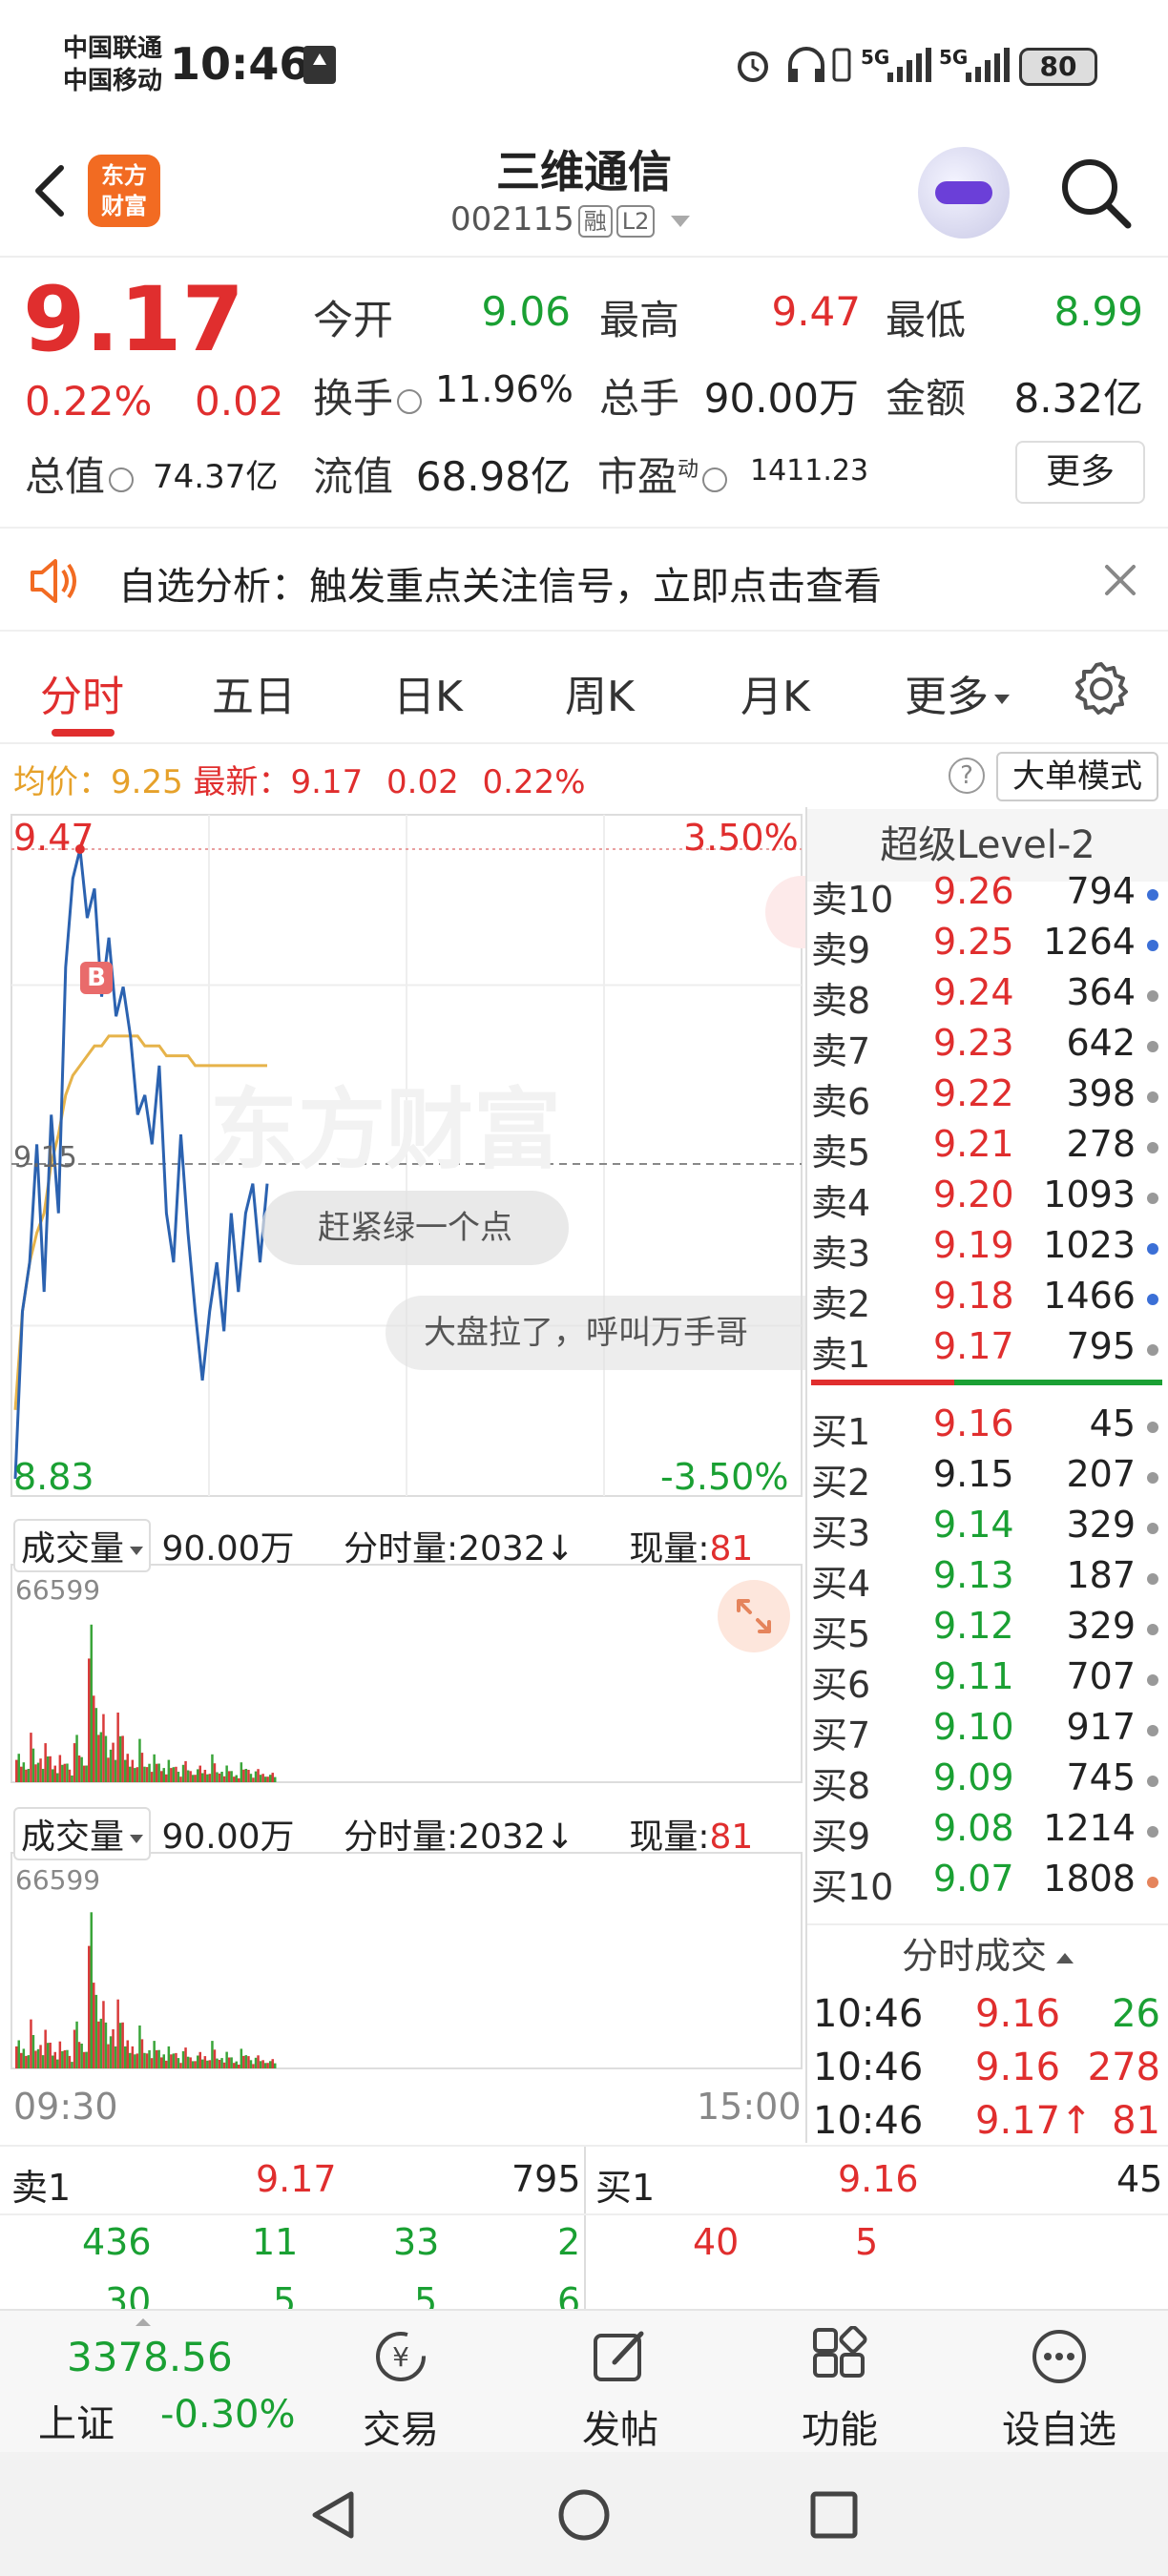  I want to click on recents-square-icon, so click(834, 2515).